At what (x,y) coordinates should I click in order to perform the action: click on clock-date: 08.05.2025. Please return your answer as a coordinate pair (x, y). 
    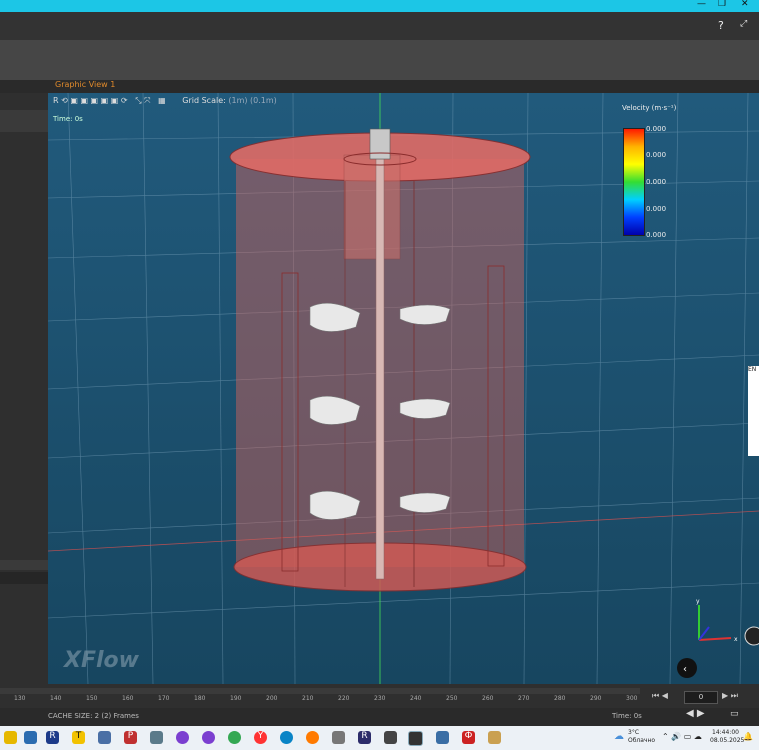
    Looking at the image, I should click on (727, 740).